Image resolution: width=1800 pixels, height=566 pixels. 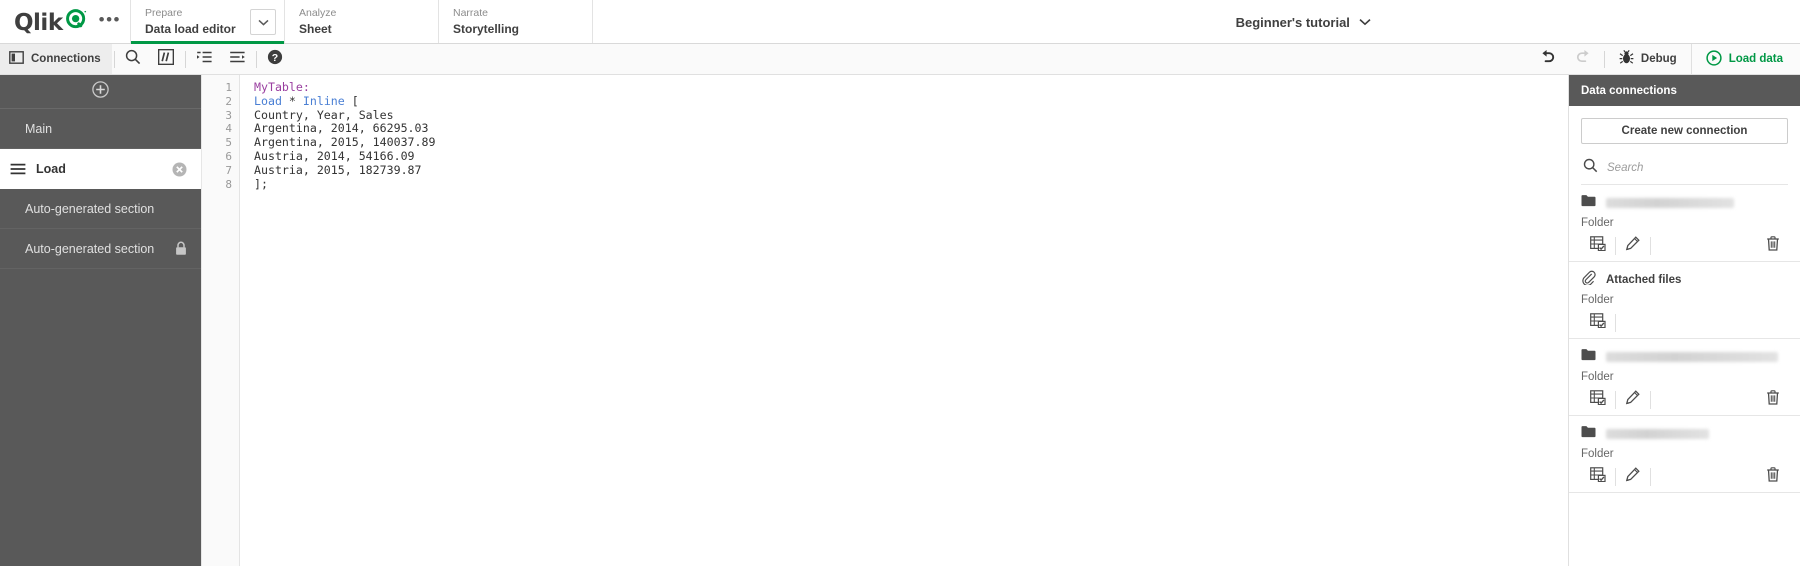 What do you see at coordinates (900, 59) in the screenshot?
I see `editor-toolbar: Connections ? Debug Load data` at bounding box center [900, 59].